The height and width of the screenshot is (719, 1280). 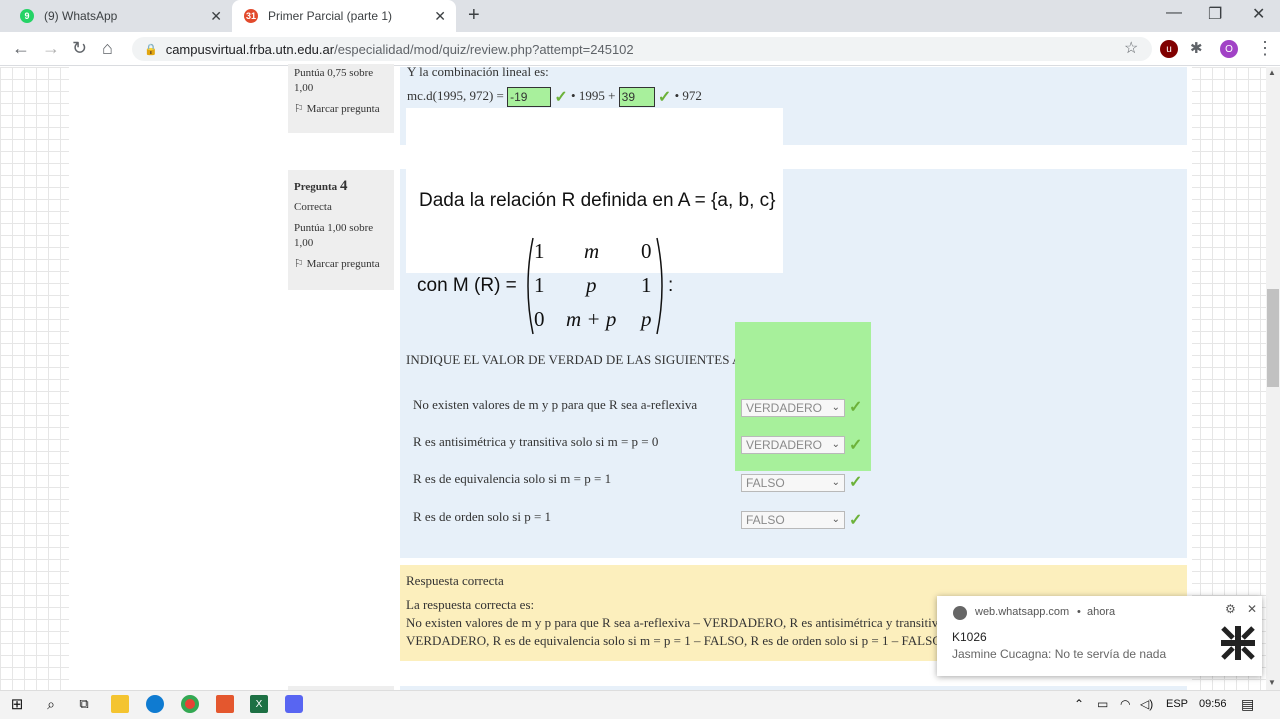 What do you see at coordinates (155, 704) in the screenshot?
I see `edge-icon` at bounding box center [155, 704].